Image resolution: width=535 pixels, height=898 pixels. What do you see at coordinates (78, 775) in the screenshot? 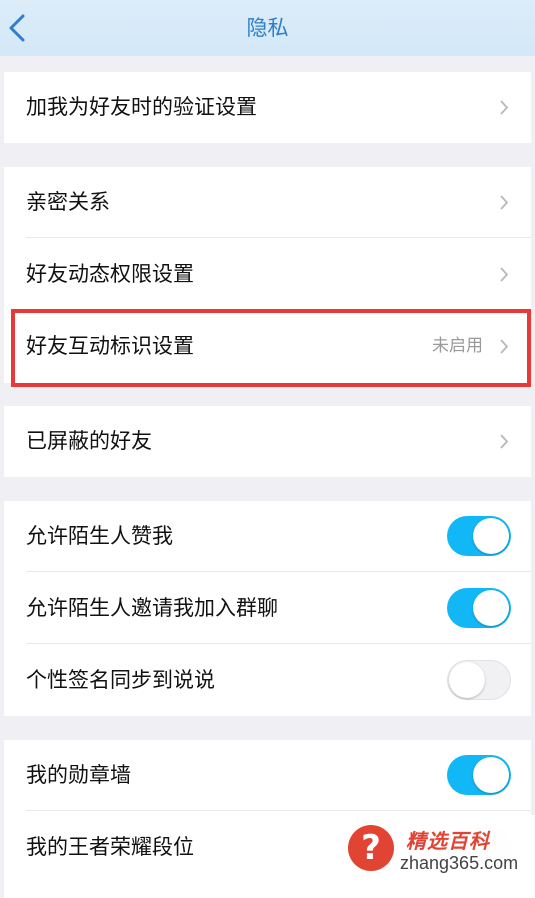
I see `row-label: 我的勋章墙` at bounding box center [78, 775].